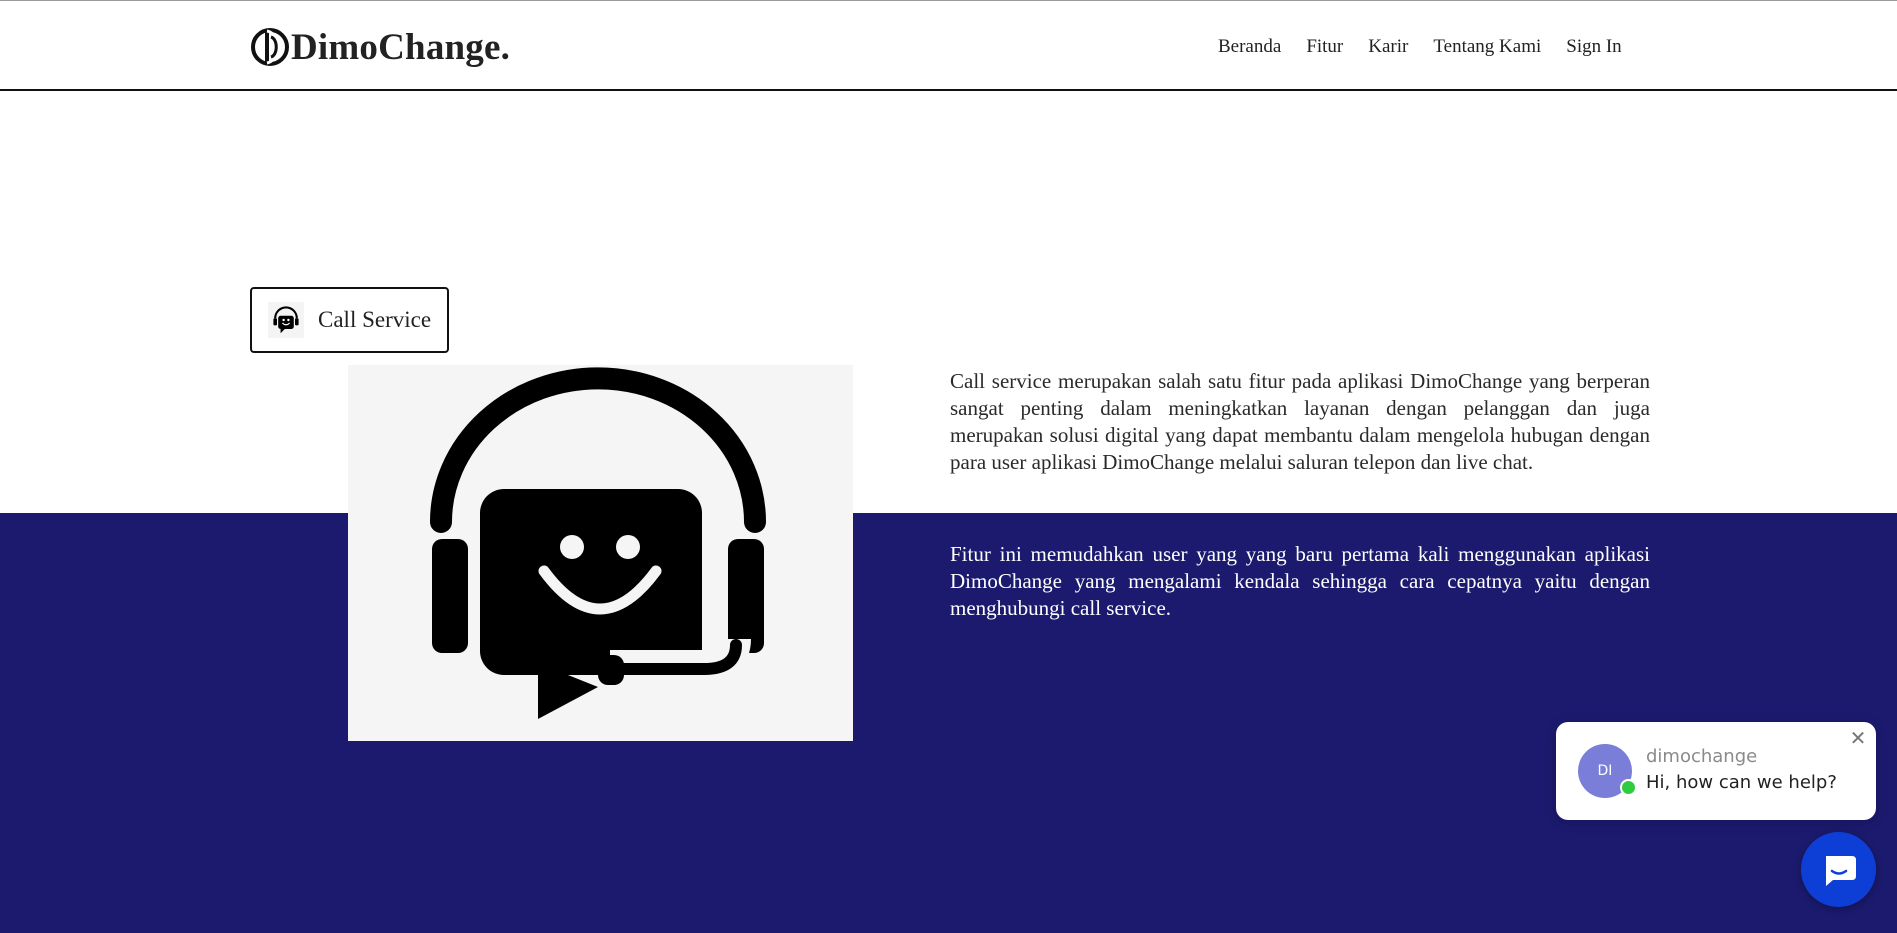 The width and height of the screenshot is (1897, 933). I want to click on chat-greeting-card: DI dimochange Hi, how can we help? ✕, so click(1716, 771).